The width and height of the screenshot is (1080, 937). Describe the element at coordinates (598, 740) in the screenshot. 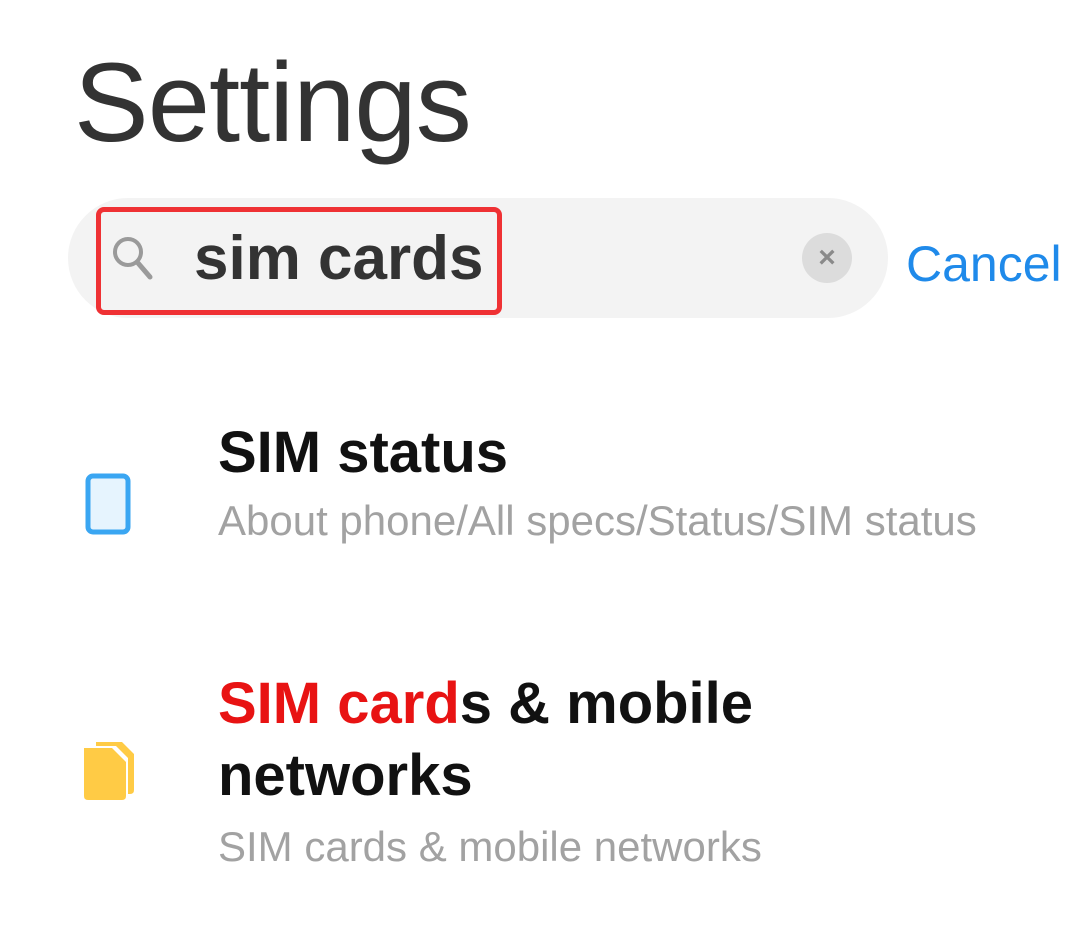

I see `result-title: SIM cards & mobile networks` at that location.